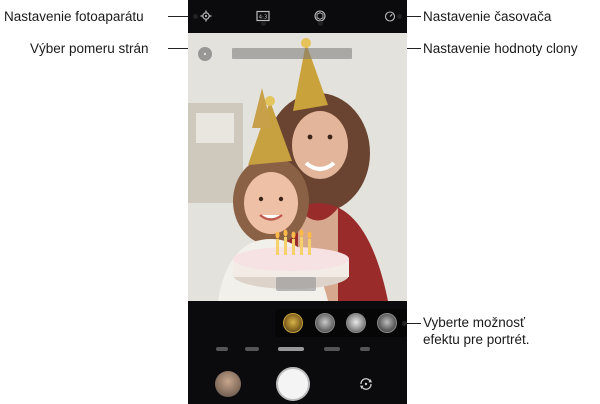  Describe the element at coordinates (228, 384) in the screenshot. I see `gallery-thumbnail` at that location.